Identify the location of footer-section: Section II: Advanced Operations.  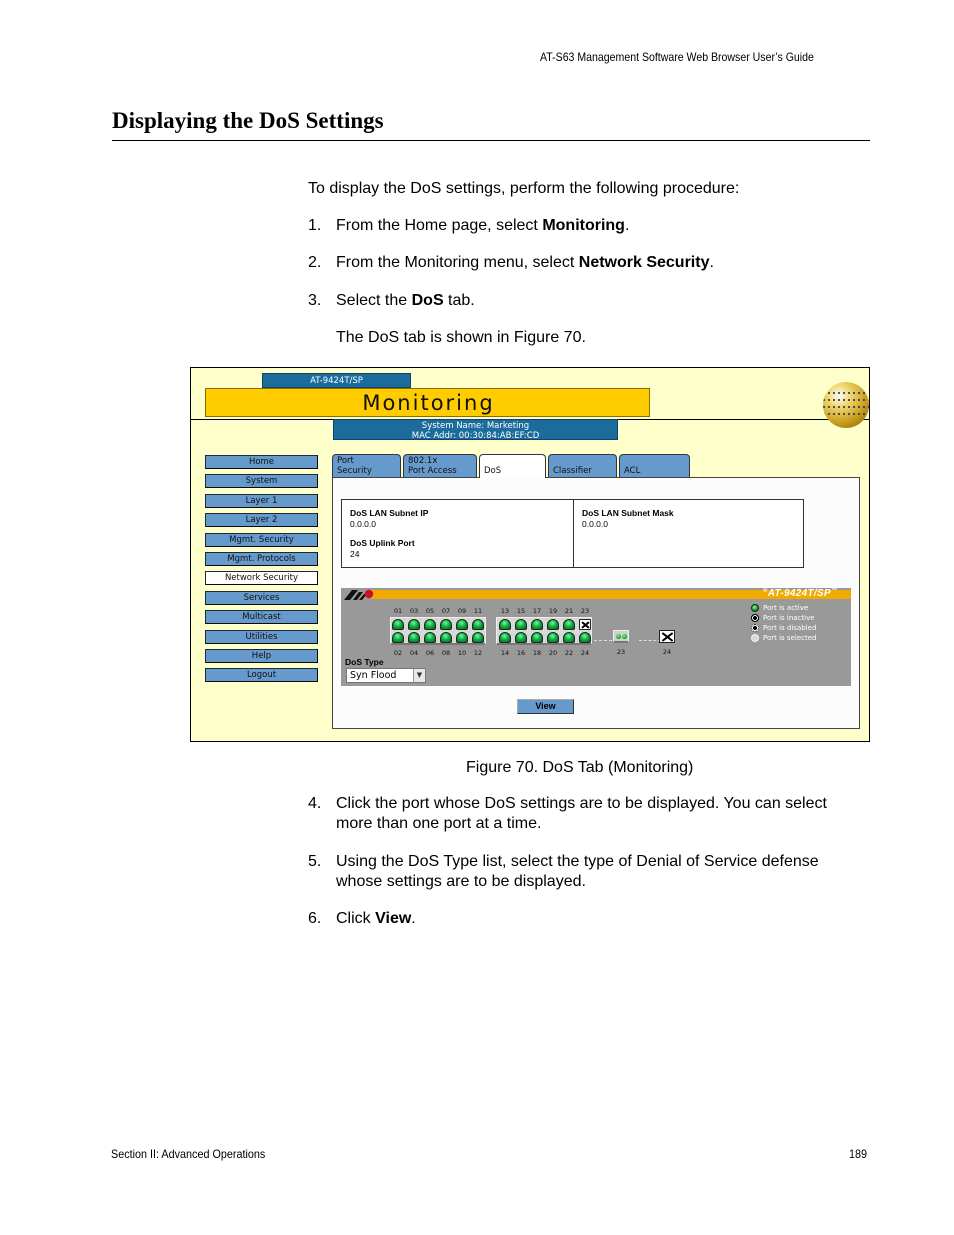
(188, 1154).